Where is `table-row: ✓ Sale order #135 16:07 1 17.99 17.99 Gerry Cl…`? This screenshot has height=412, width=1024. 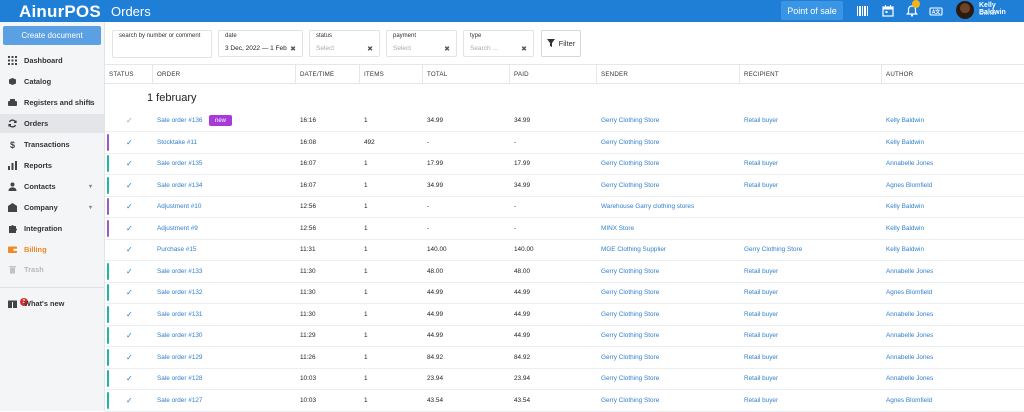
table-row: ✓ Sale order #135 16:07 1 17.99 17.99 Gerry Cl… is located at coordinates (564, 164).